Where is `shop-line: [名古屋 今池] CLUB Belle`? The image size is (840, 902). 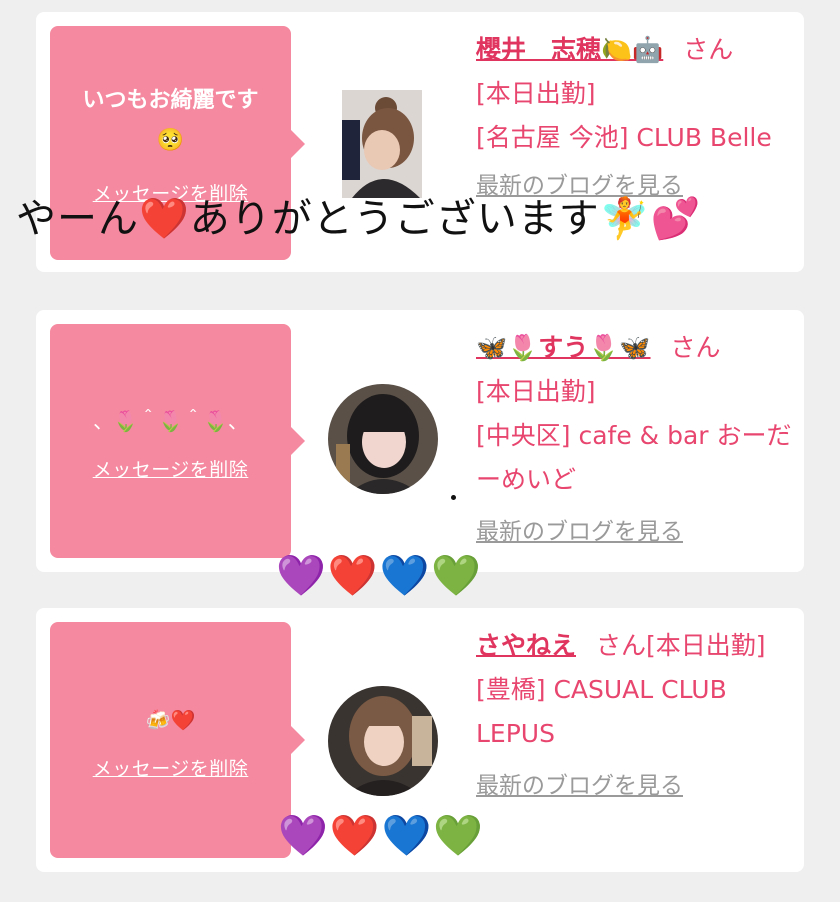 shop-line: [名古屋 今池] CLUB Belle is located at coordinates (624, 137).